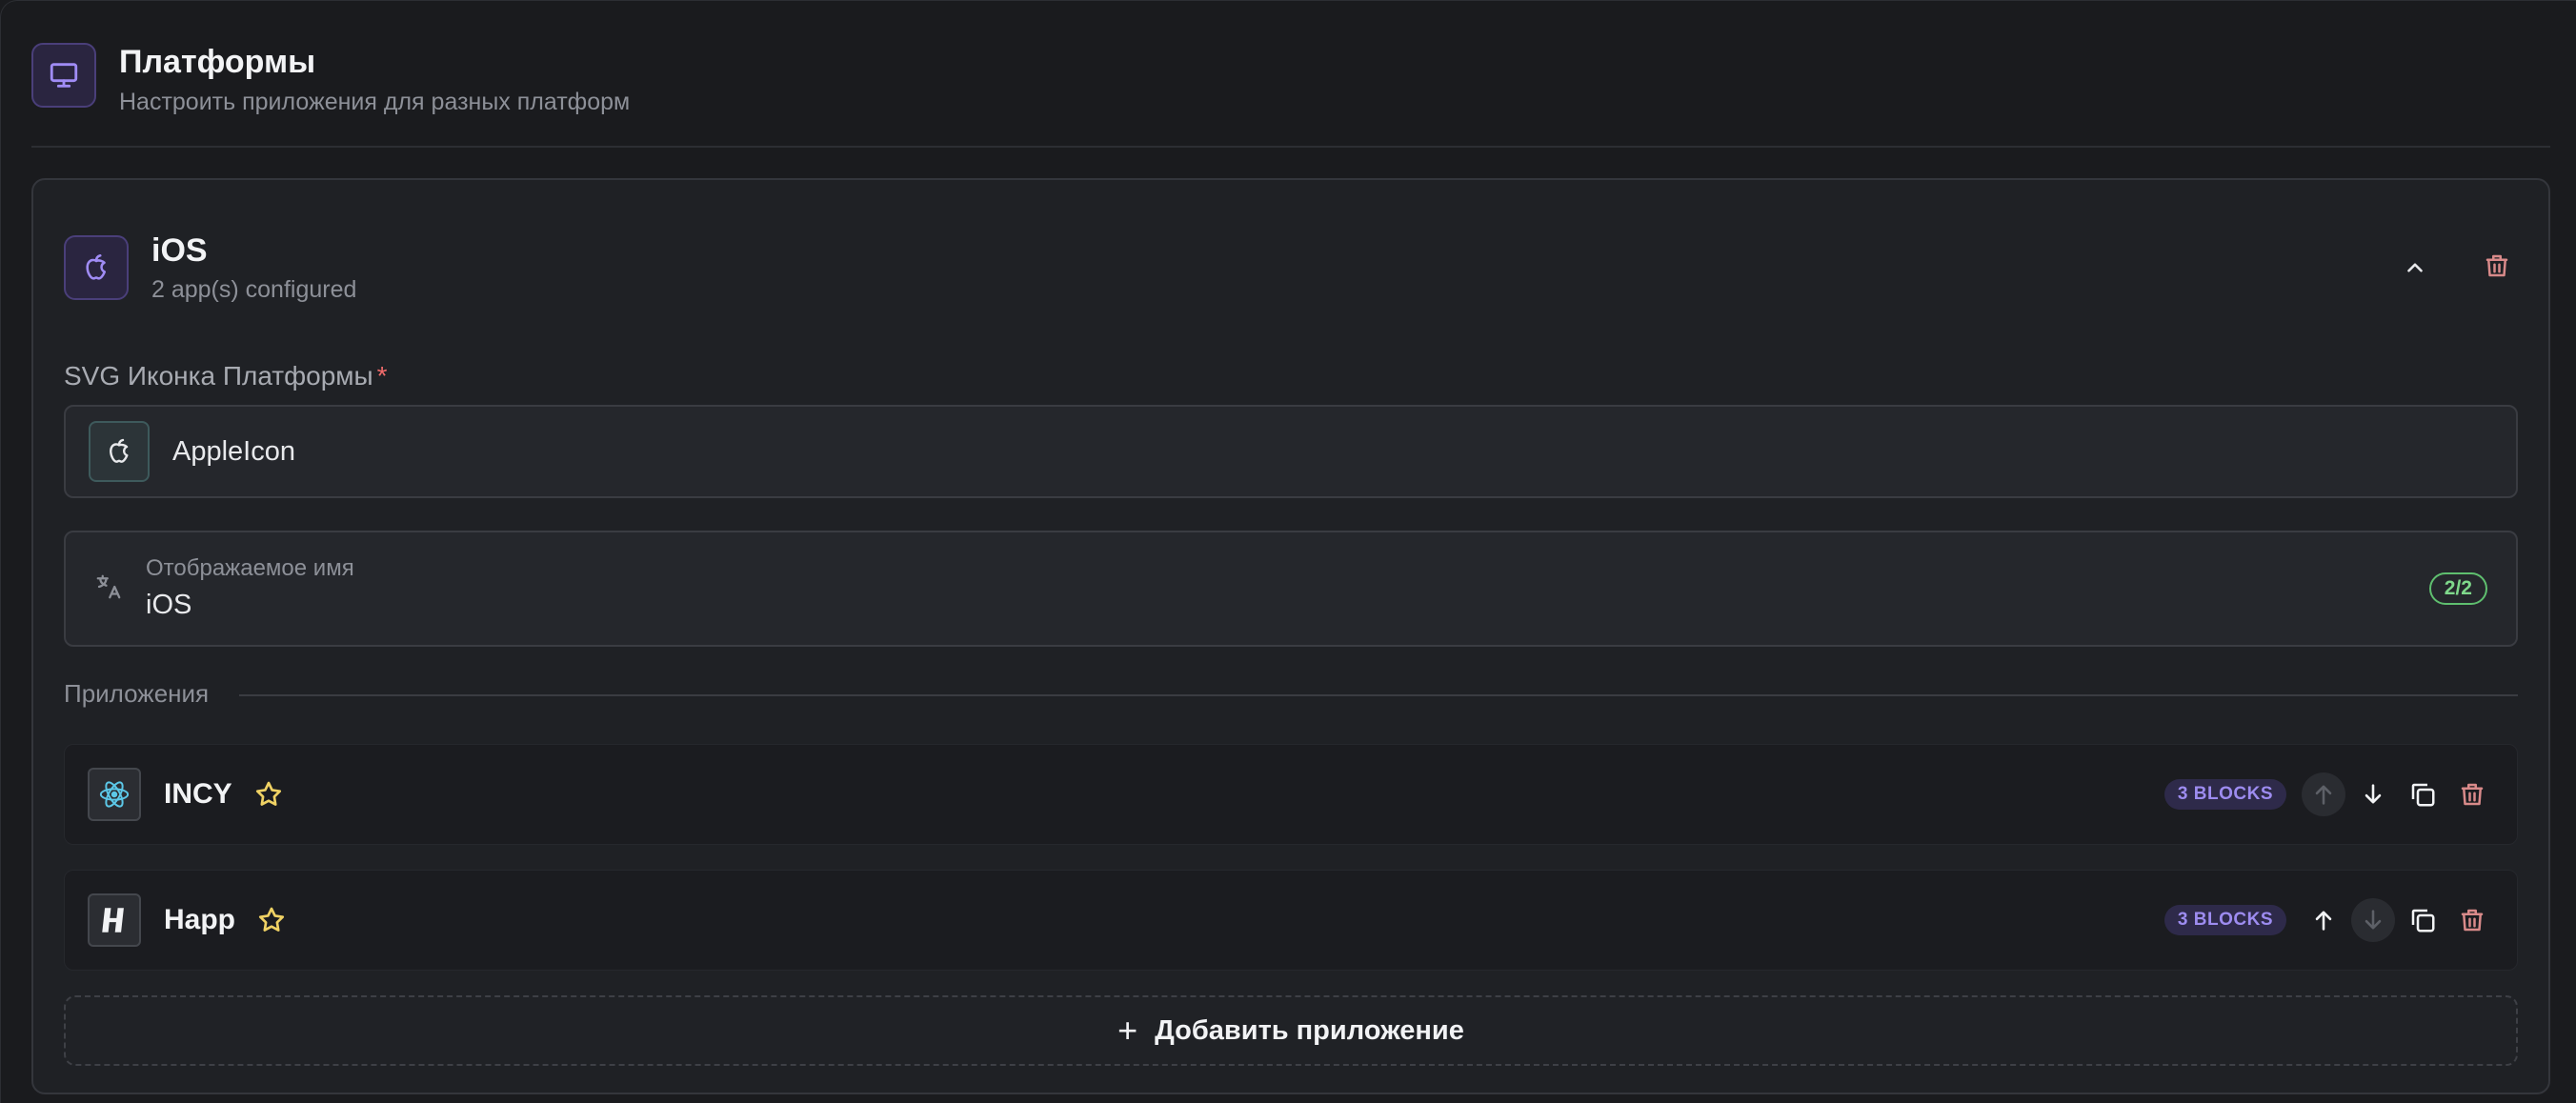 Image resolution: width=2576 pixels, height=1103 pixels. I want to click on display-name-value: iOS, so click(169, 605).